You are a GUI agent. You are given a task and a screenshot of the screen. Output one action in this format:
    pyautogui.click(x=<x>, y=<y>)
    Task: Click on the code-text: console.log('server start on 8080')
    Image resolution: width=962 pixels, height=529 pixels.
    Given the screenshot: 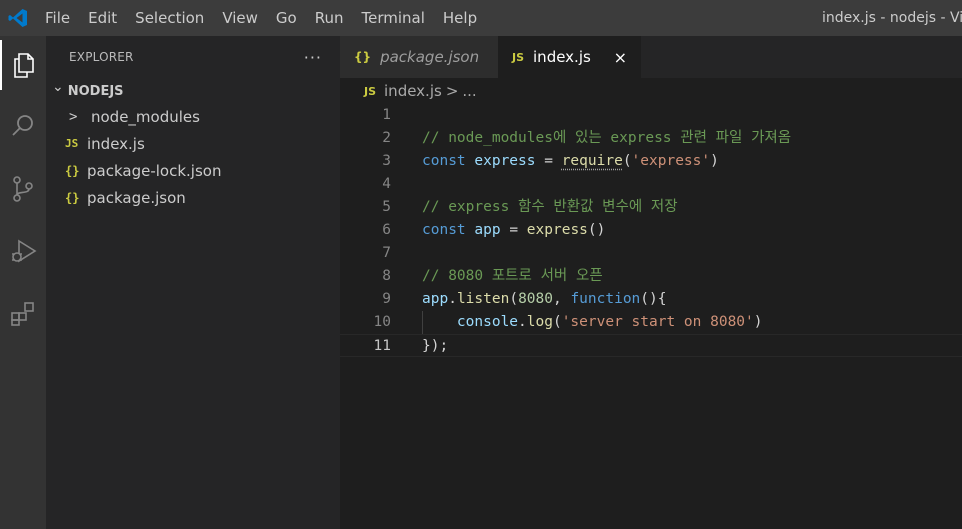 What is the action you would take?
    pyautogui.click(x=592, y=322)
    